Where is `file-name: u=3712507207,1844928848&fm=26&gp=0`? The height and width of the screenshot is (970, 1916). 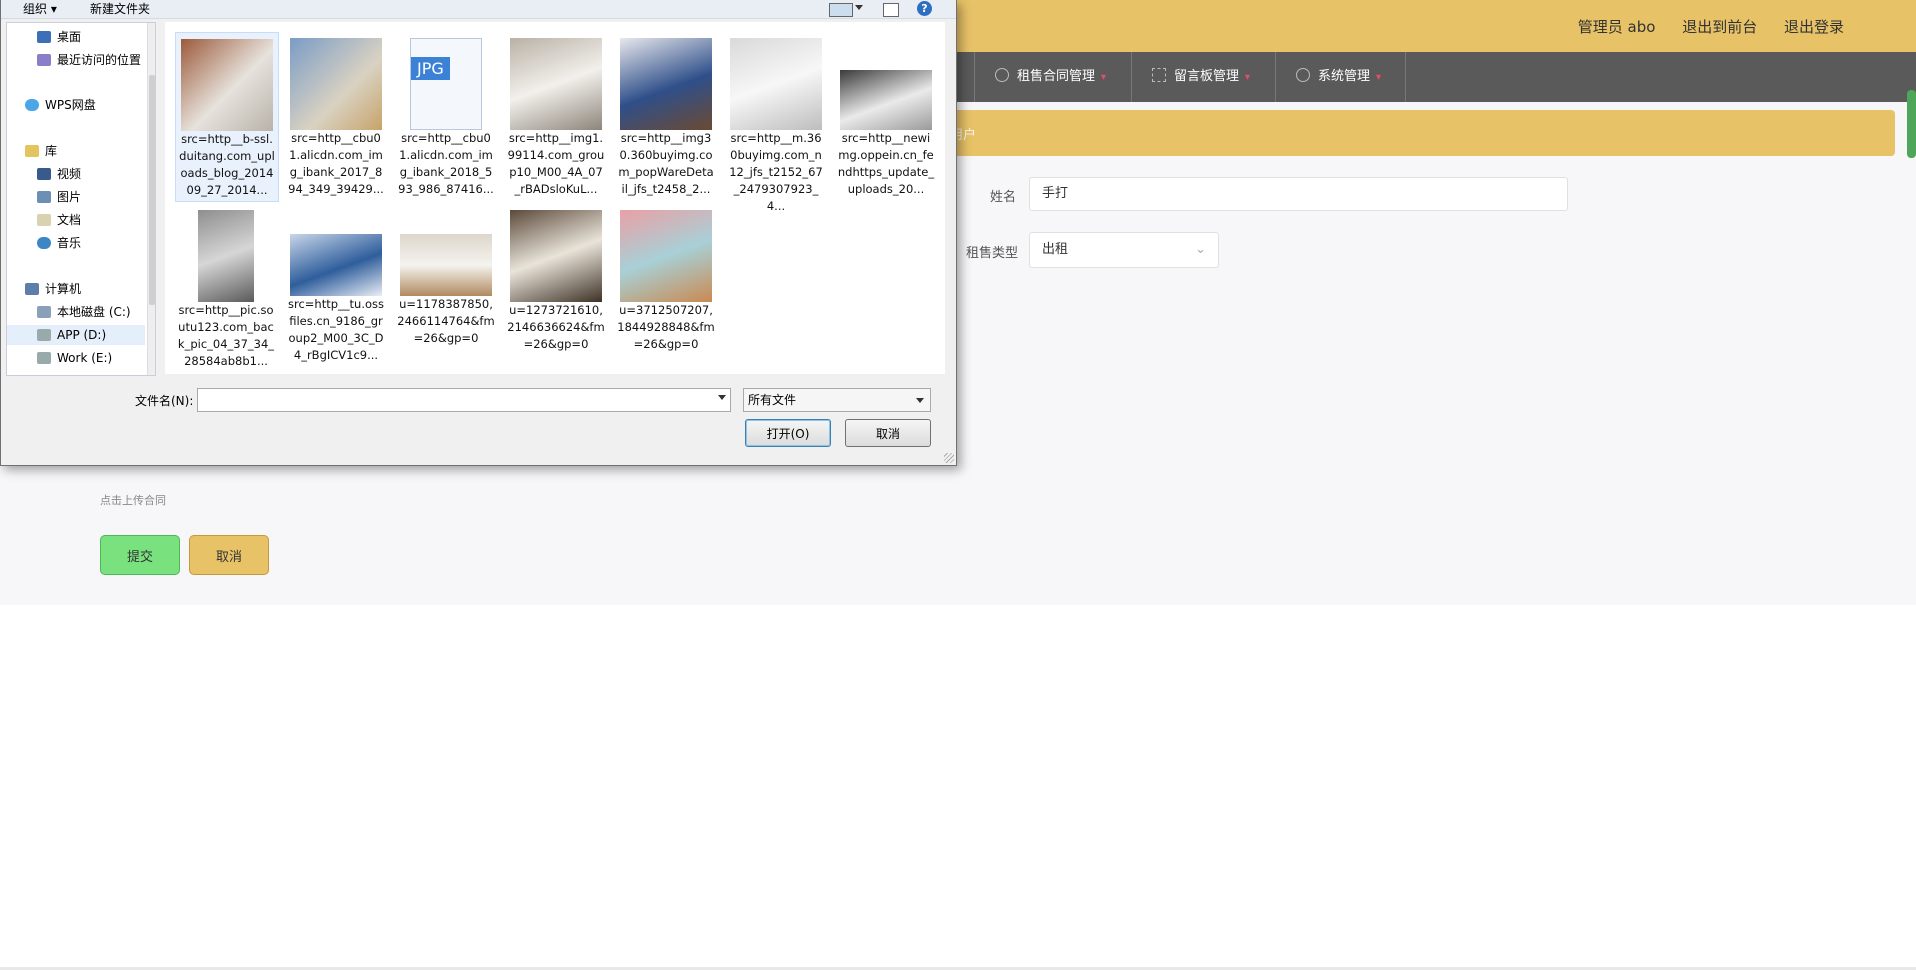 file-name: u=3712507207,1844928848&fm=26&gp=0 is located at coordinates (666, 327).